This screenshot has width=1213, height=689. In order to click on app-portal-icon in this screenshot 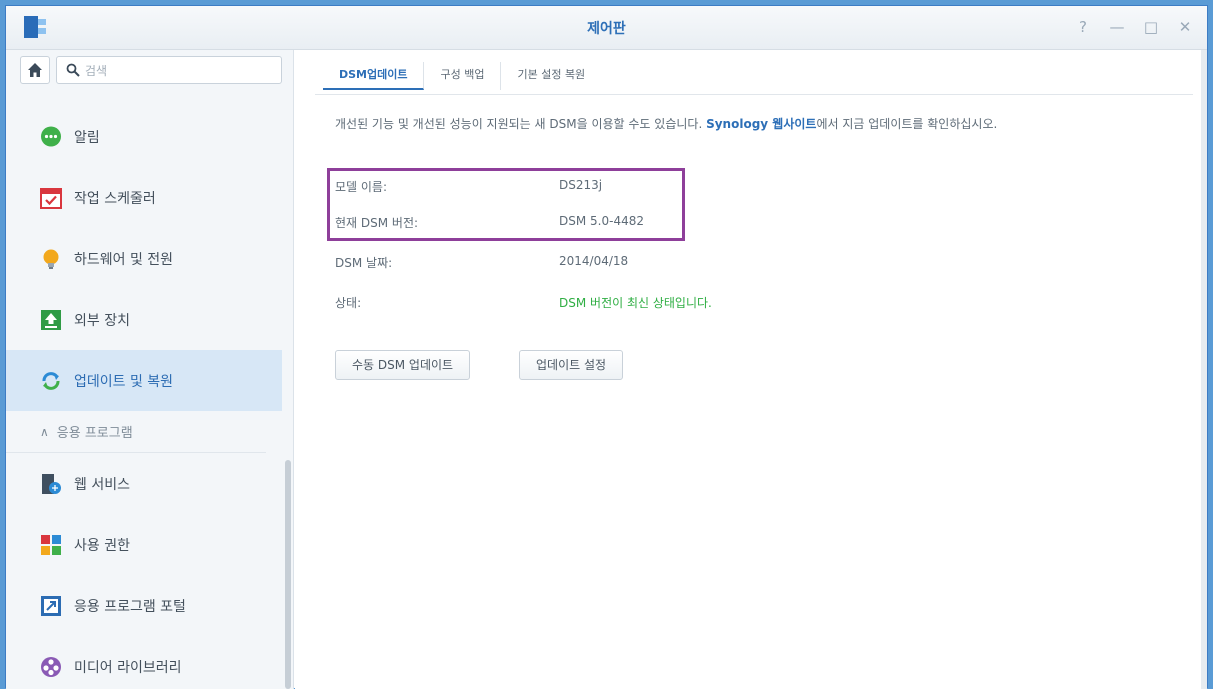, I will do `click(51, 606)`.